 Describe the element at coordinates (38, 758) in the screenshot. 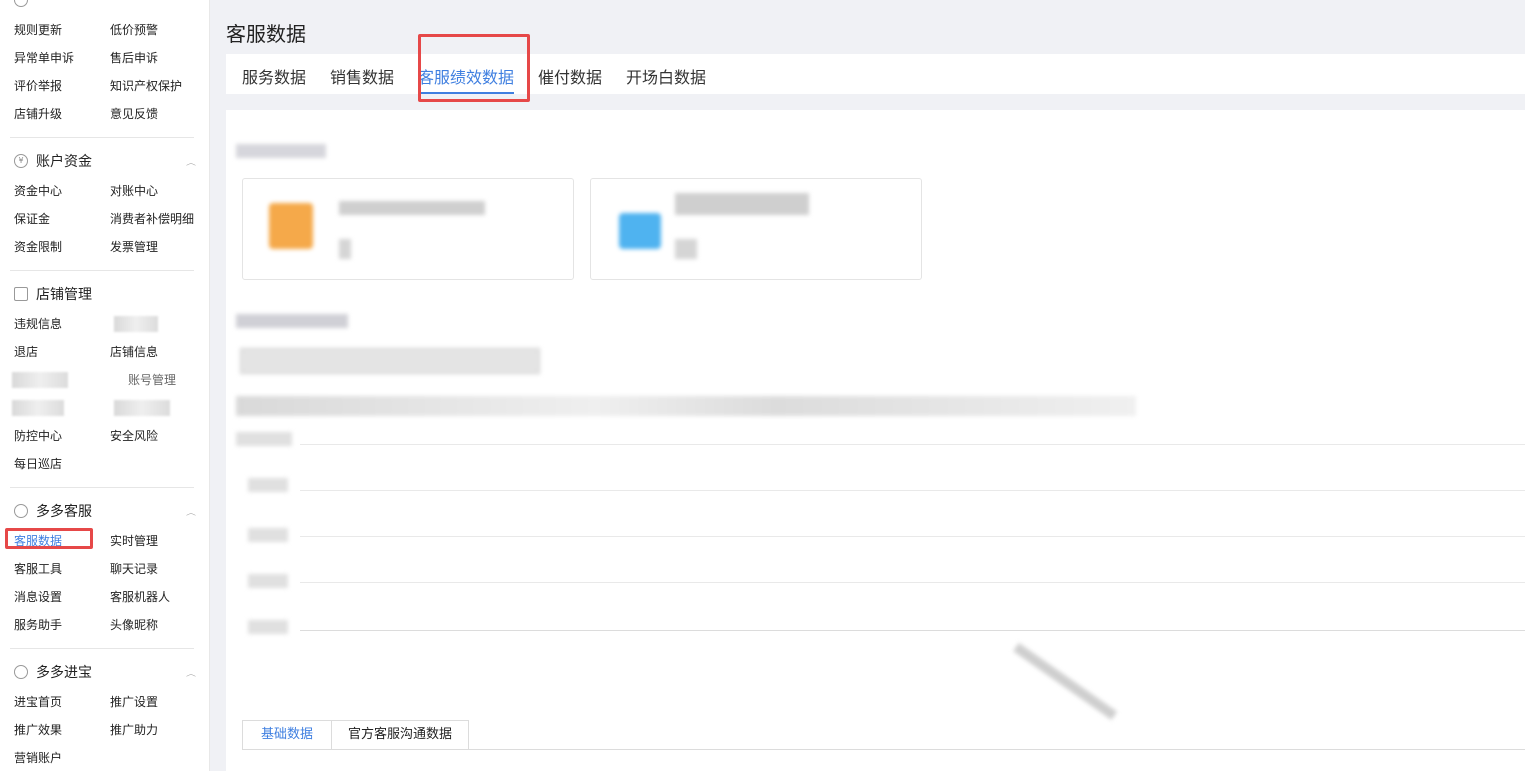

I see `sidebar-item: 营销账户` at that location.